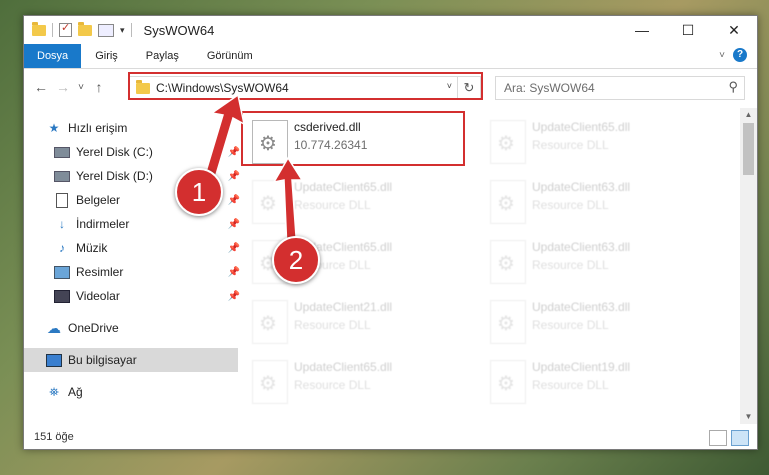 The width and height of the screenshot is (769, 475). I want to click on file-item: UpdateClient19.dll Resource DLL, so click(595, 383).